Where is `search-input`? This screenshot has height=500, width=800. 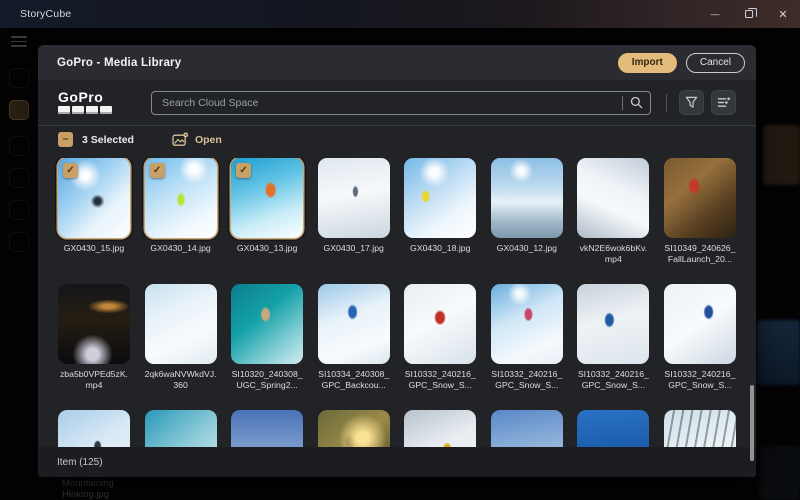 search-input is located at coordinates (387, 102).